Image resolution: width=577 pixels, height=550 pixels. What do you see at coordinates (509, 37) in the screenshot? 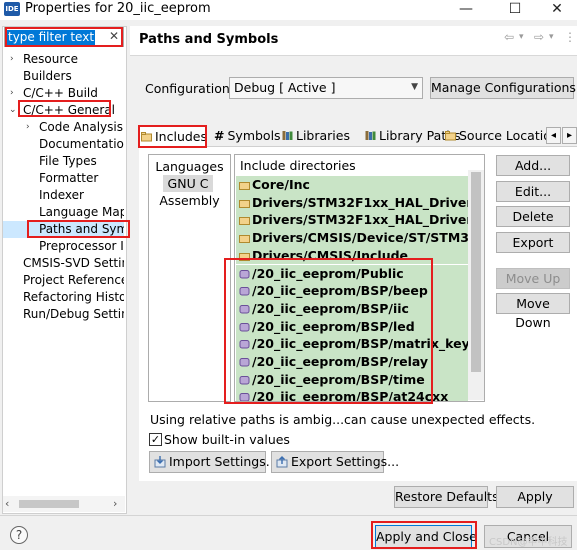
I see `back-arrow-icon: ⇦` at bounding box center [509, 37].